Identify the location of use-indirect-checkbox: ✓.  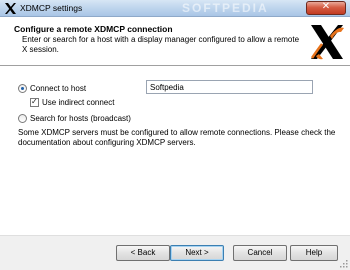
(34, 102).